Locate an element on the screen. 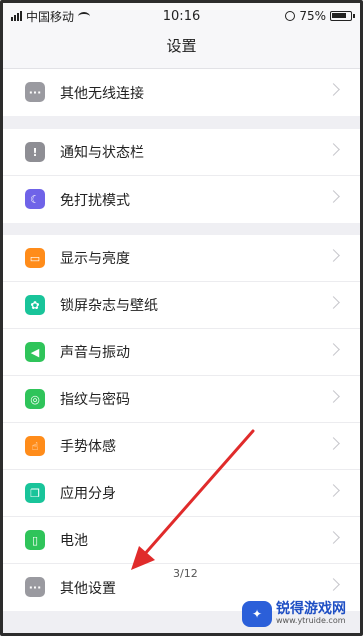 The width and height of the screenshot is (363, 636). battery-percent: 75% is located at coordinates (312, 16).